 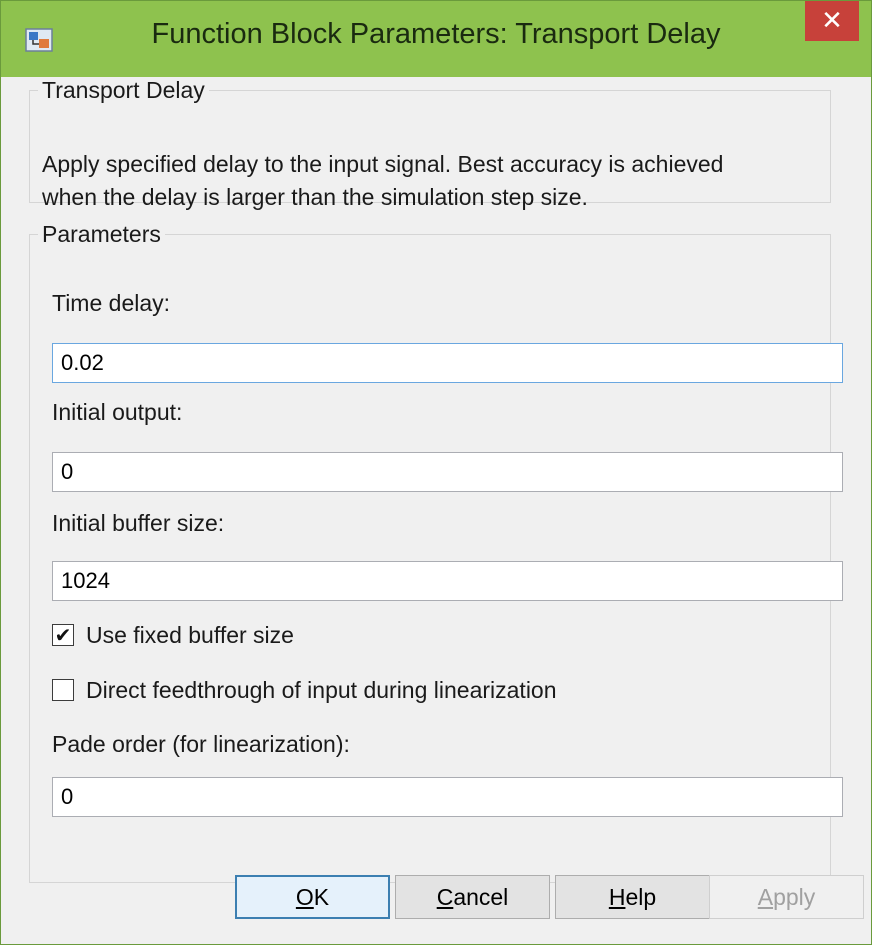 I want to click on cancel-label-rest: ancel, so click(x=481, y=896).